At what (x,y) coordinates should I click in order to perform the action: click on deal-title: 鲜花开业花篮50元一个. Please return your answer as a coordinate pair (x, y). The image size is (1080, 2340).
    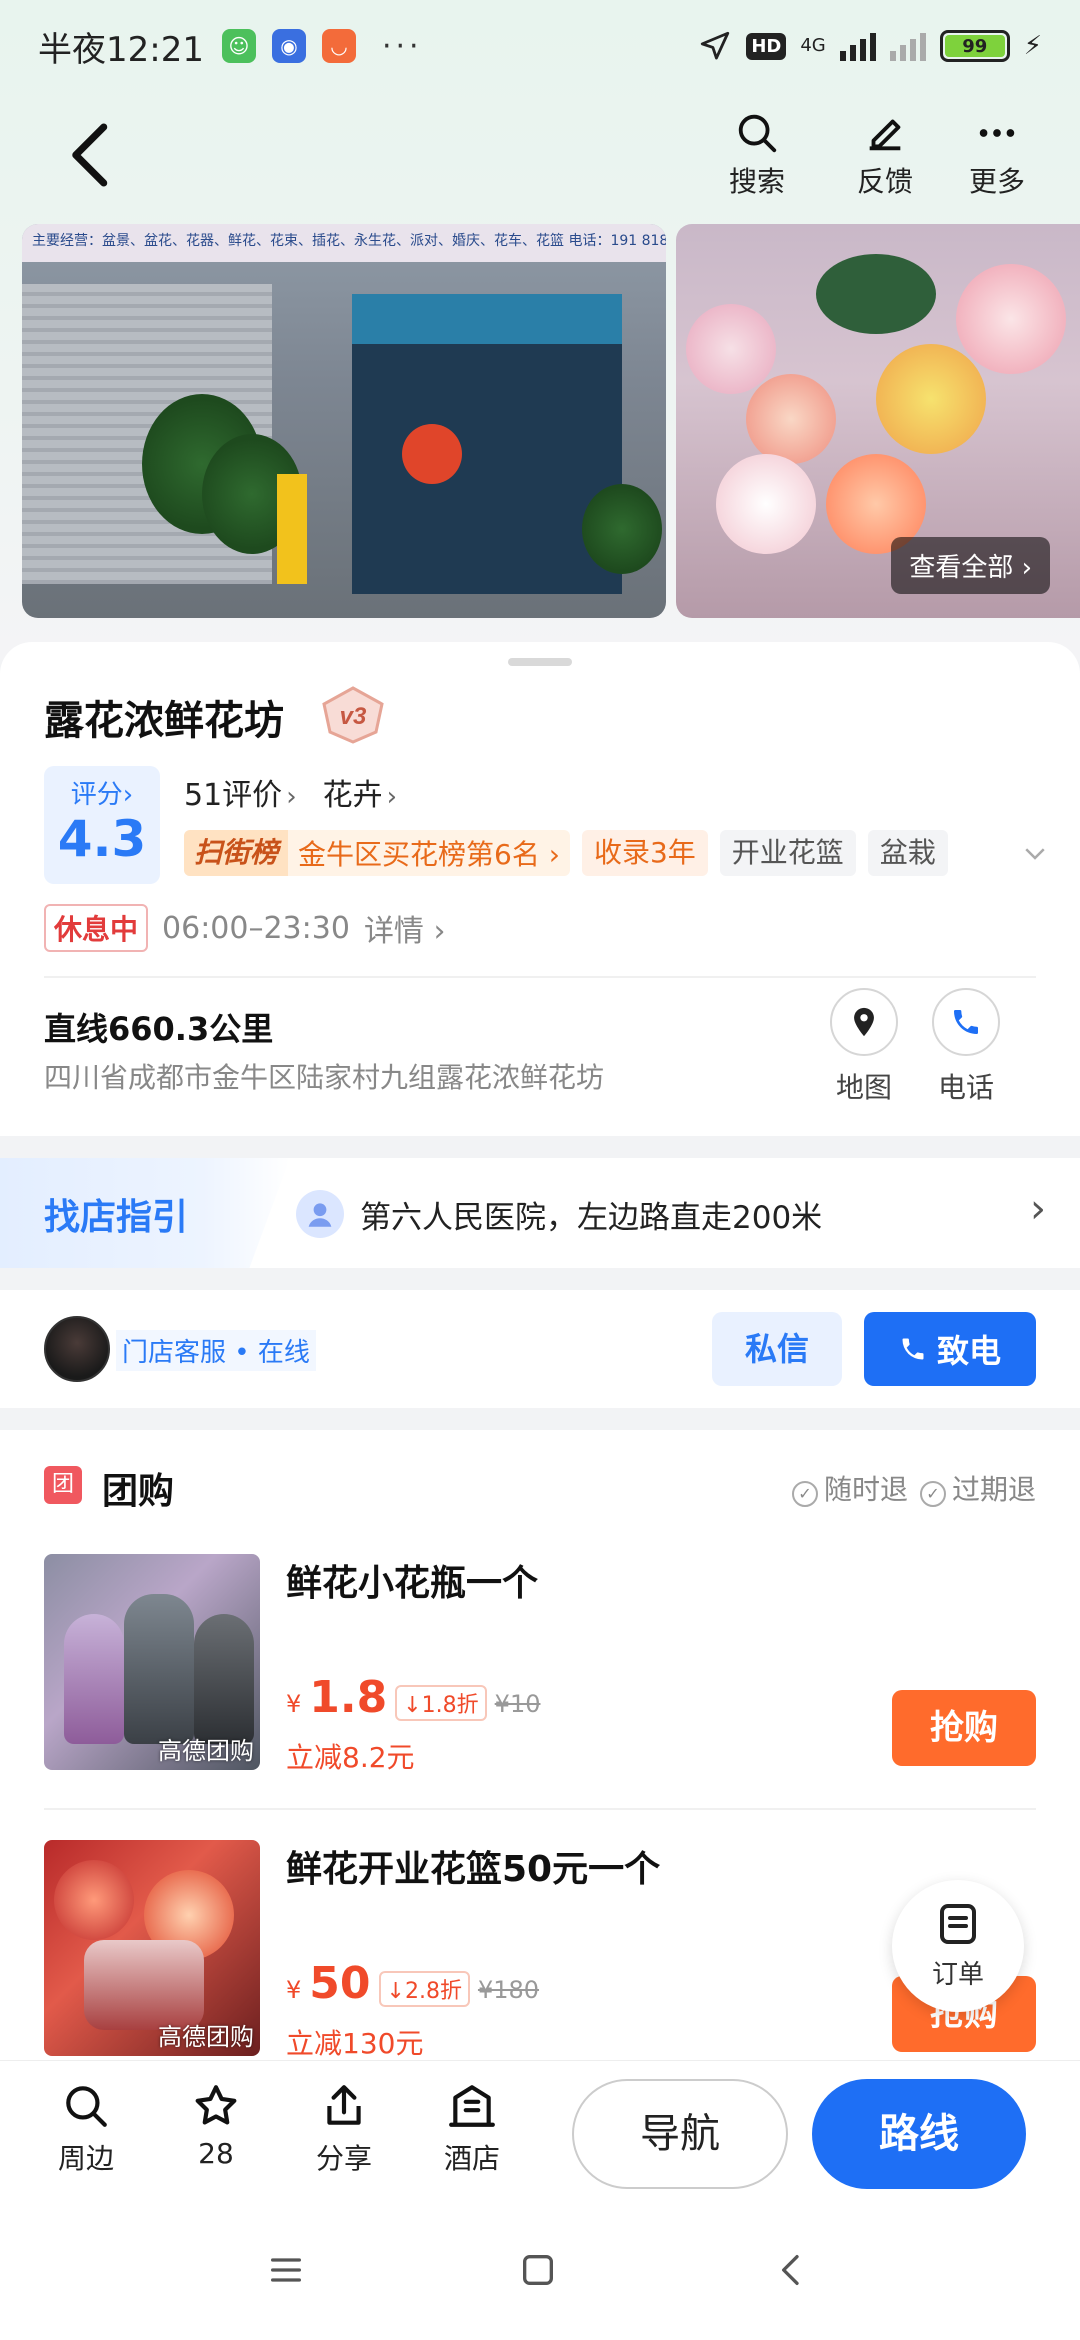
    Looking at the image, I should click on (473, 1869).